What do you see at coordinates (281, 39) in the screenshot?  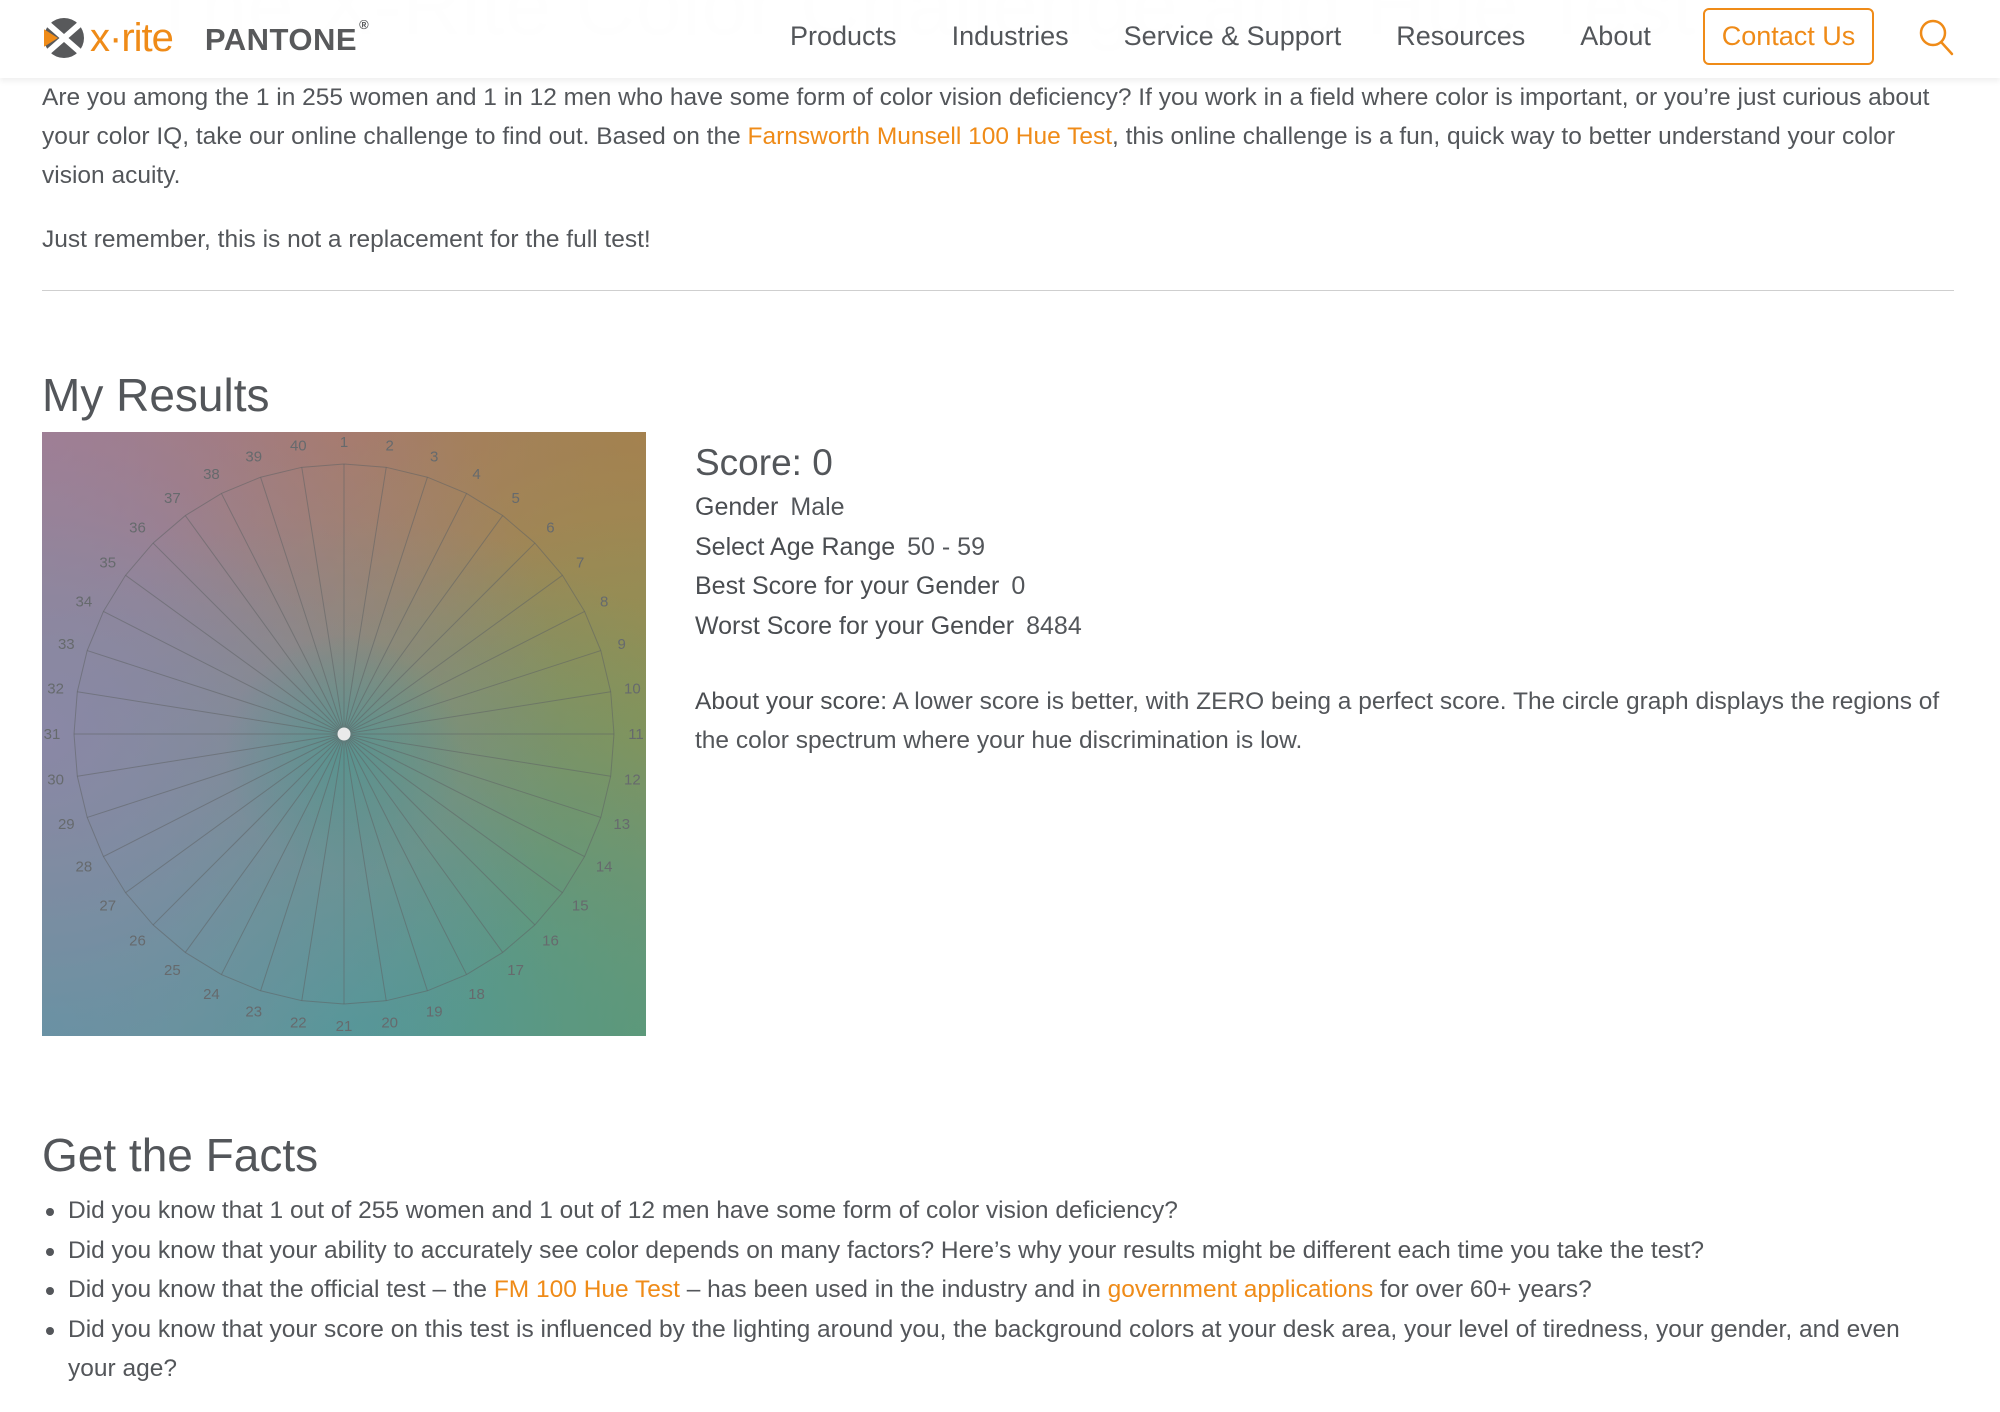 I see `logo-pantone-word: PANTONE` at bounding box center [281, 39].